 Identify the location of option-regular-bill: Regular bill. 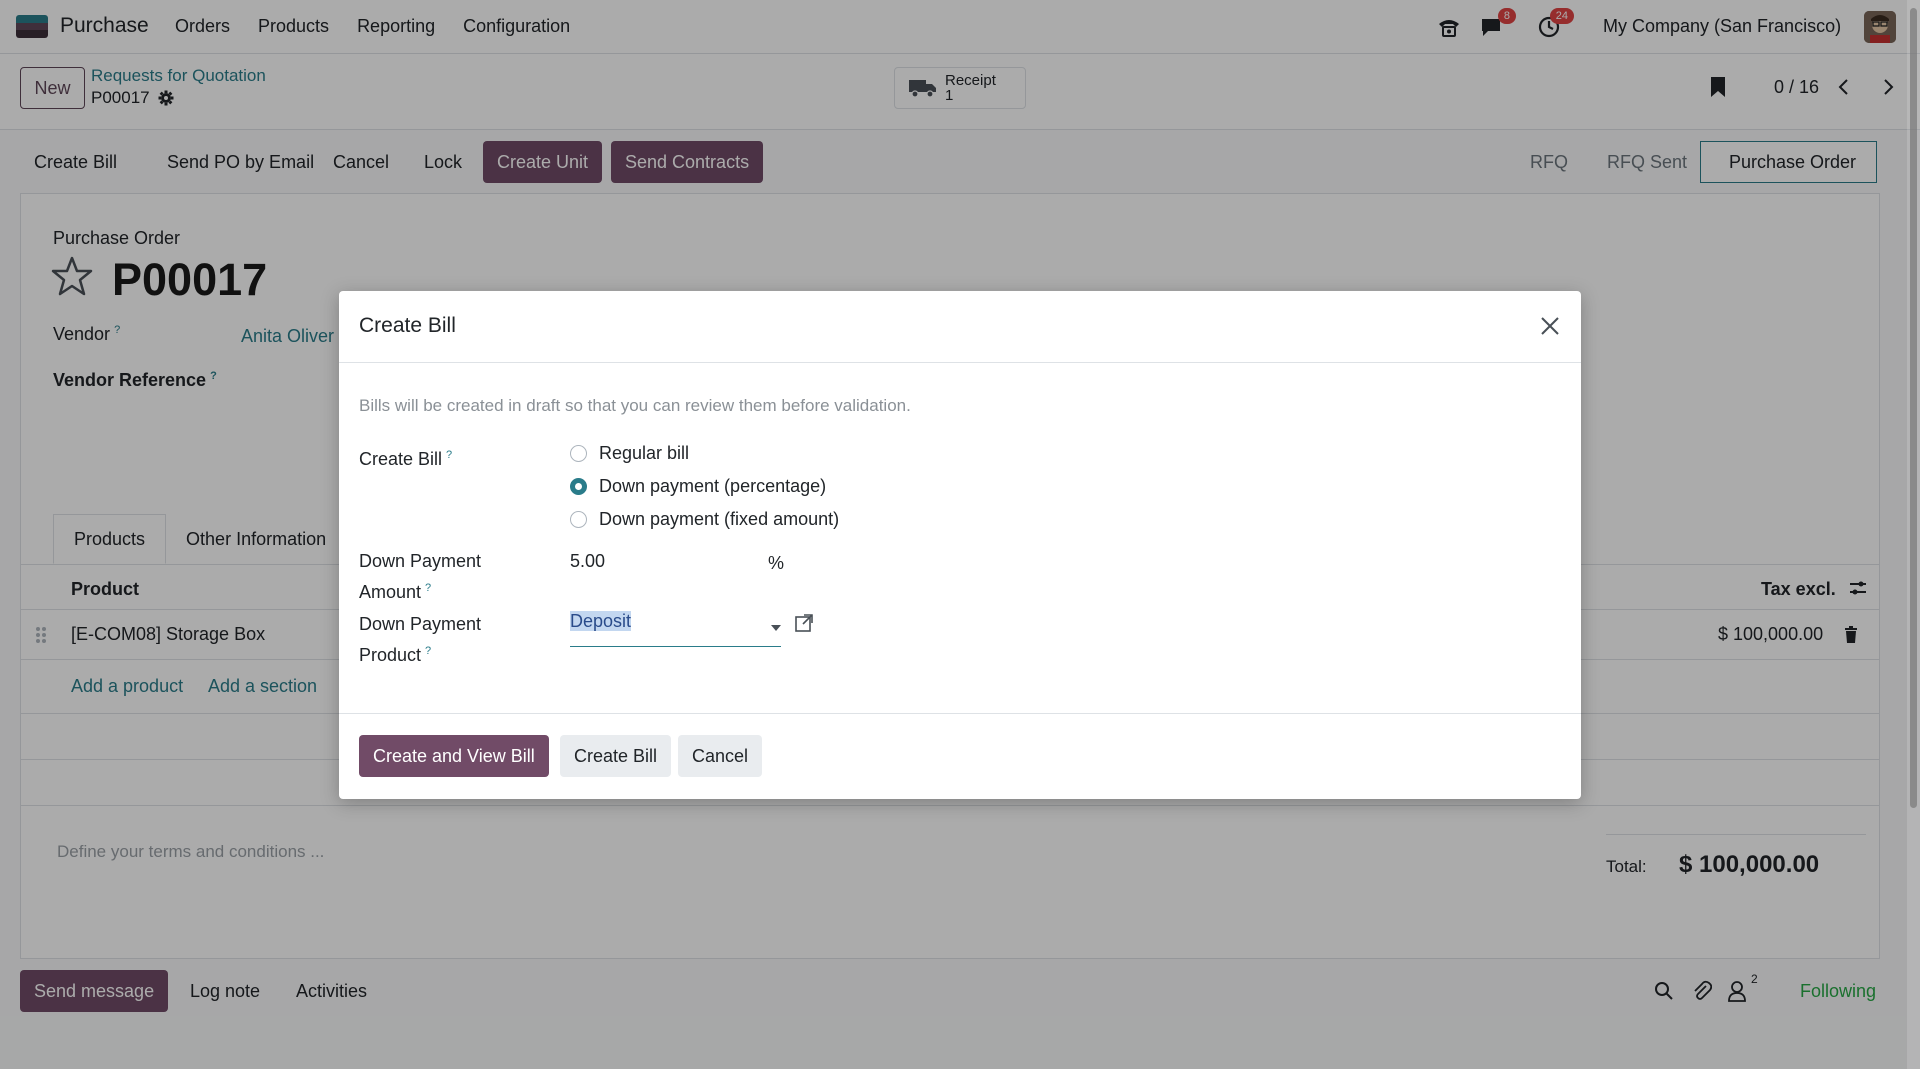
(629, 453).